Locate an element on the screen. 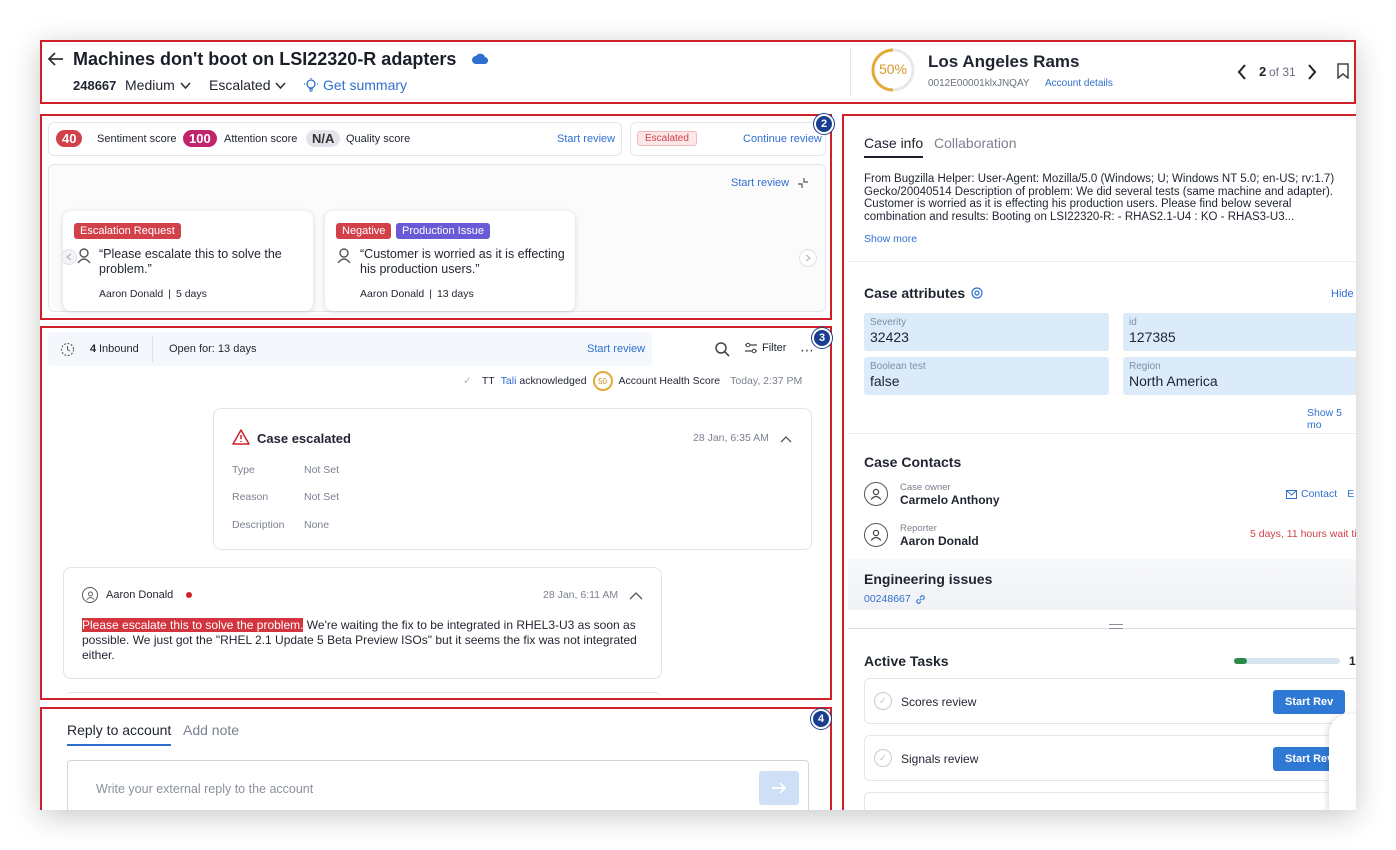 This screenshot has width=1396, height=850. reply-placeholder: Write your external reply to the account is located at coordinates (205, 789).